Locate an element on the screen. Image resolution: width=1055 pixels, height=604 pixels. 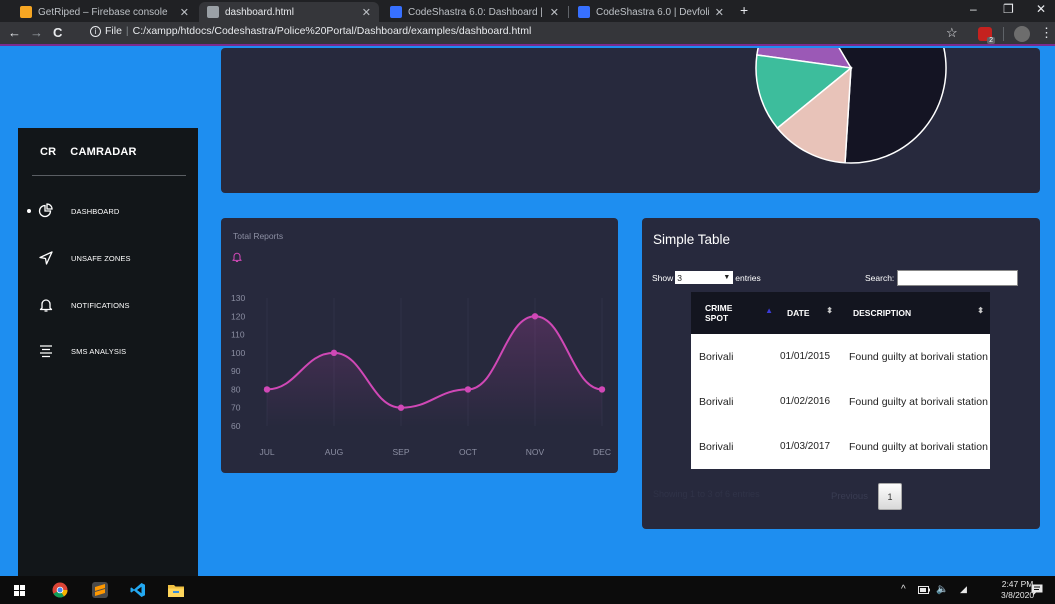
search-input is located at coordinates (958, 278).